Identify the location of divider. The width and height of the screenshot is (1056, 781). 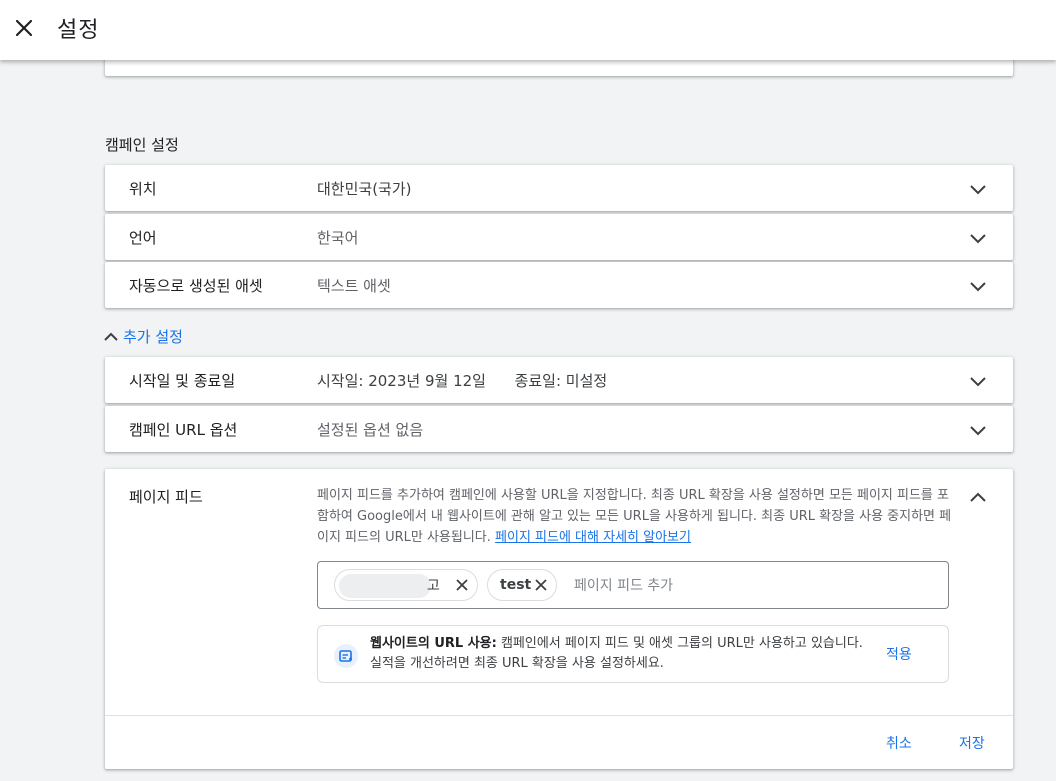
(559, 715).